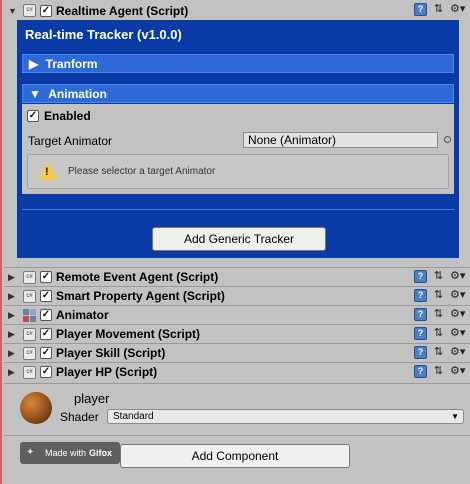 Image resolution: width=470 pixels, height=484 pixels. I want to click on component-title: Remote Event Agent (Script), so click(137, 277).